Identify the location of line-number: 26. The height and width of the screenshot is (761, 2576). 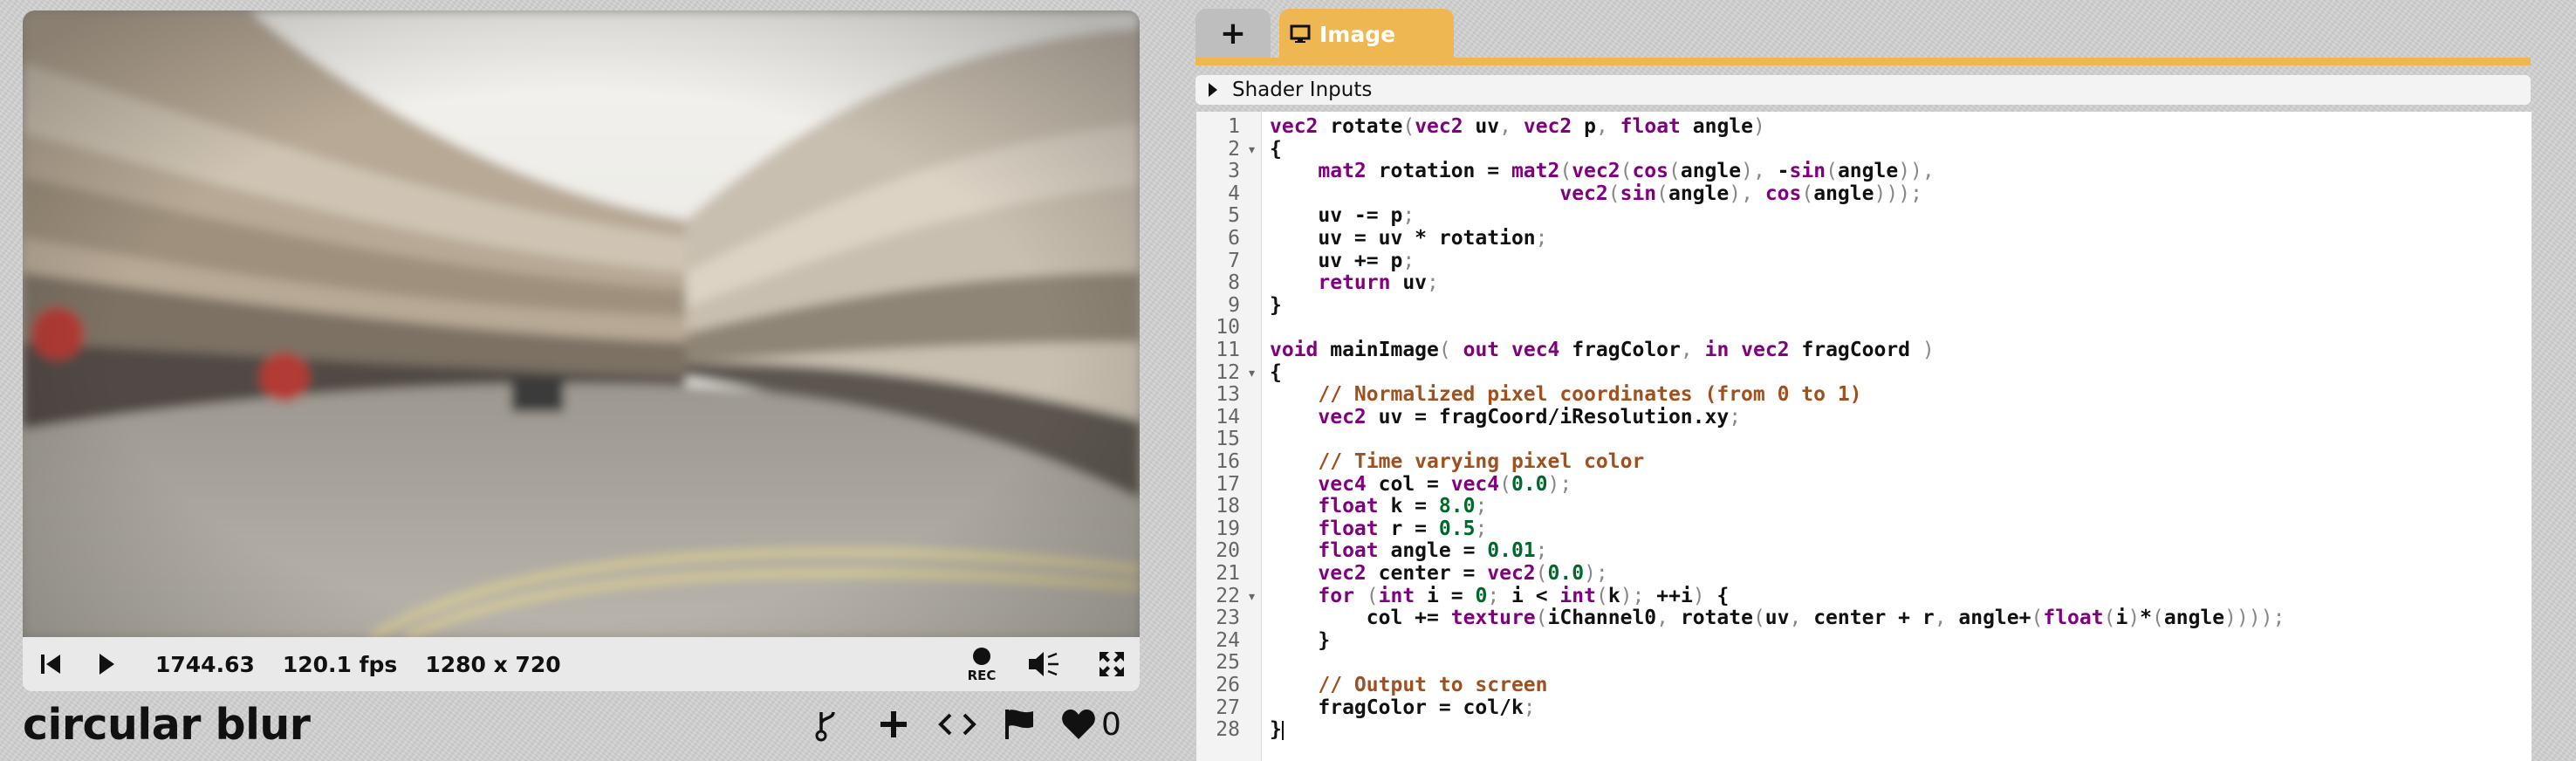
(1228, 685).